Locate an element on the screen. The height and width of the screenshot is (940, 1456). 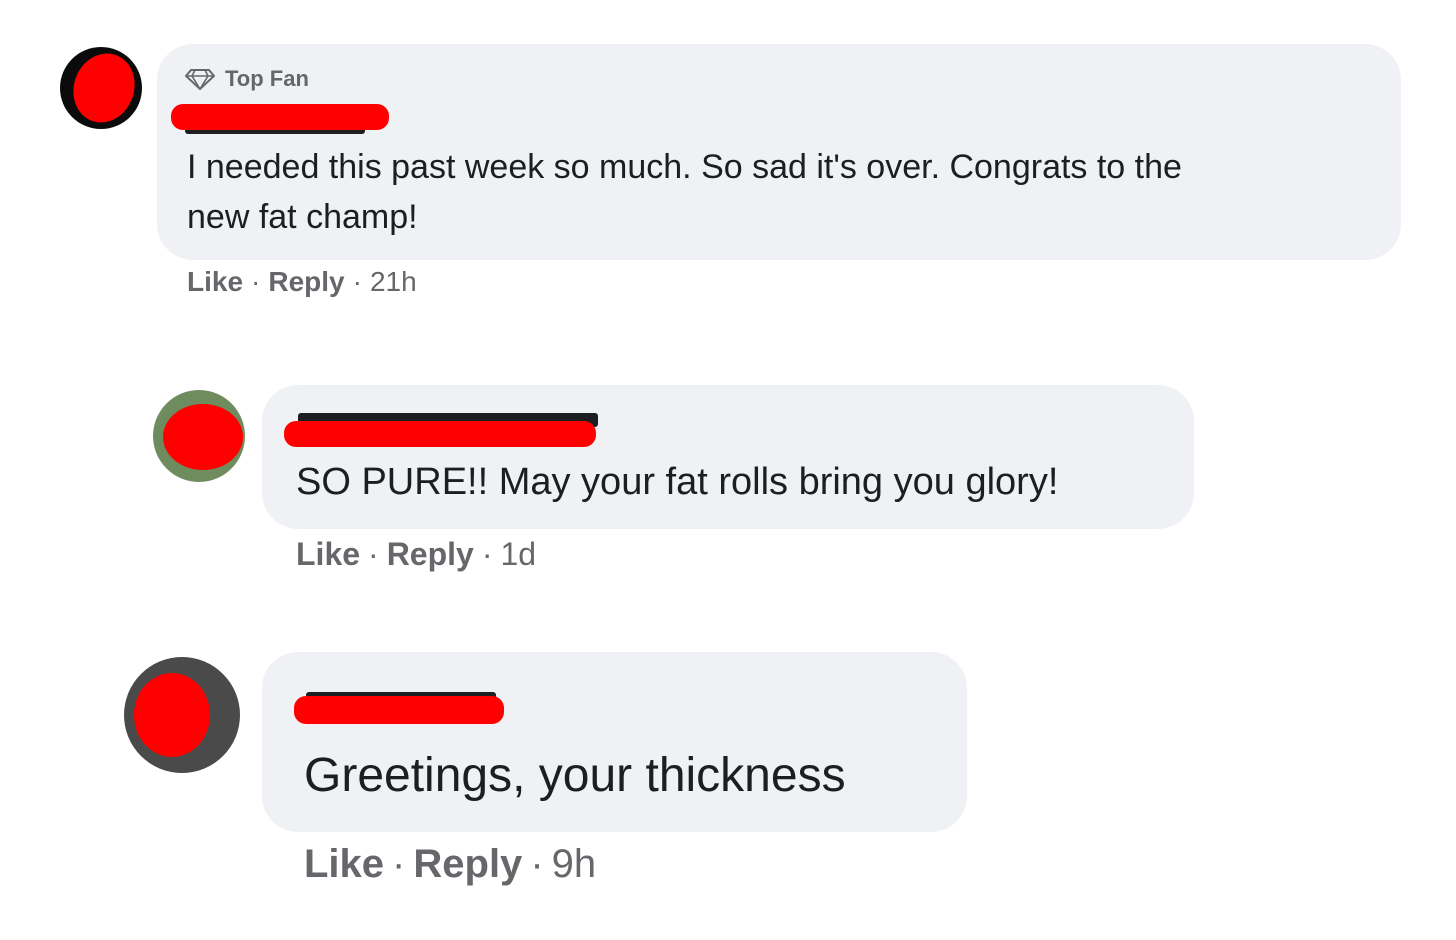
timestamp: 9h is located at coordinates (574, 864).